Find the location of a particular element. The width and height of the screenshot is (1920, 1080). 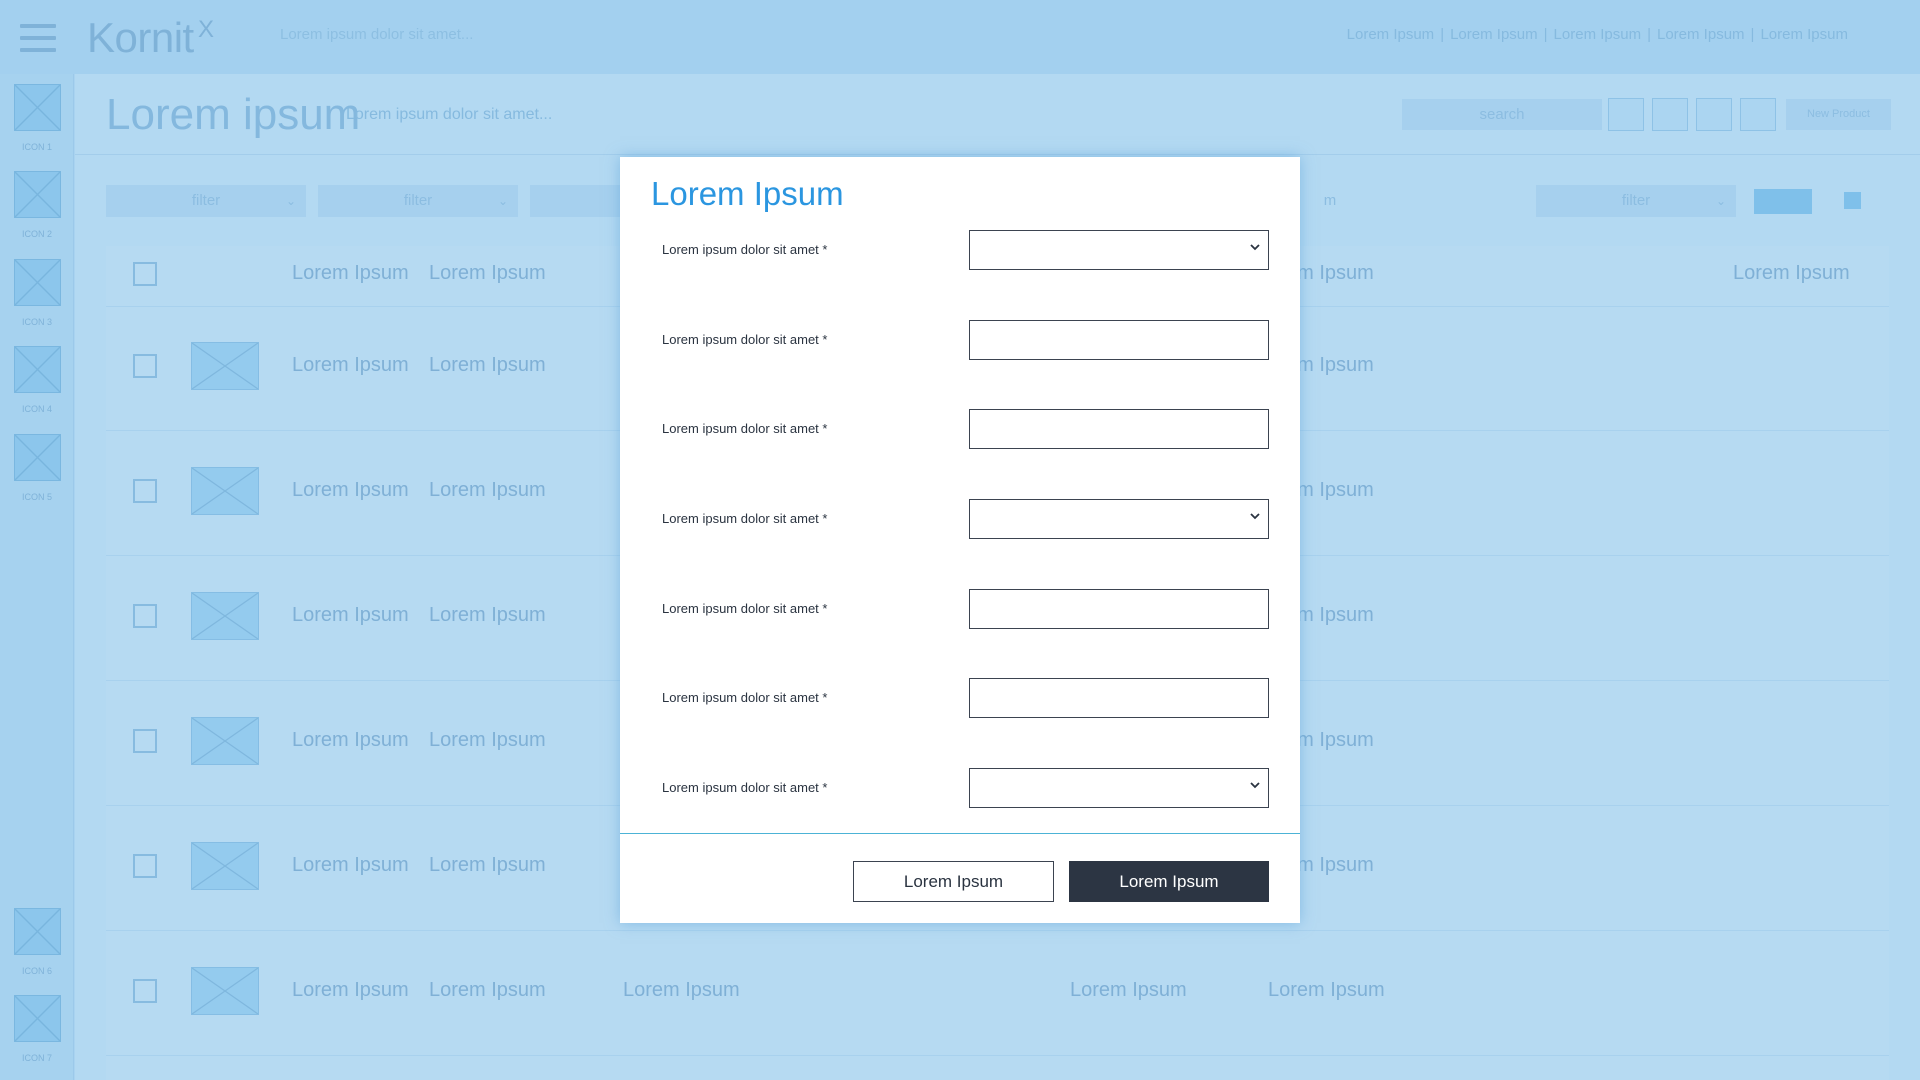

search-input: search is located at coordinates (1502, 114).